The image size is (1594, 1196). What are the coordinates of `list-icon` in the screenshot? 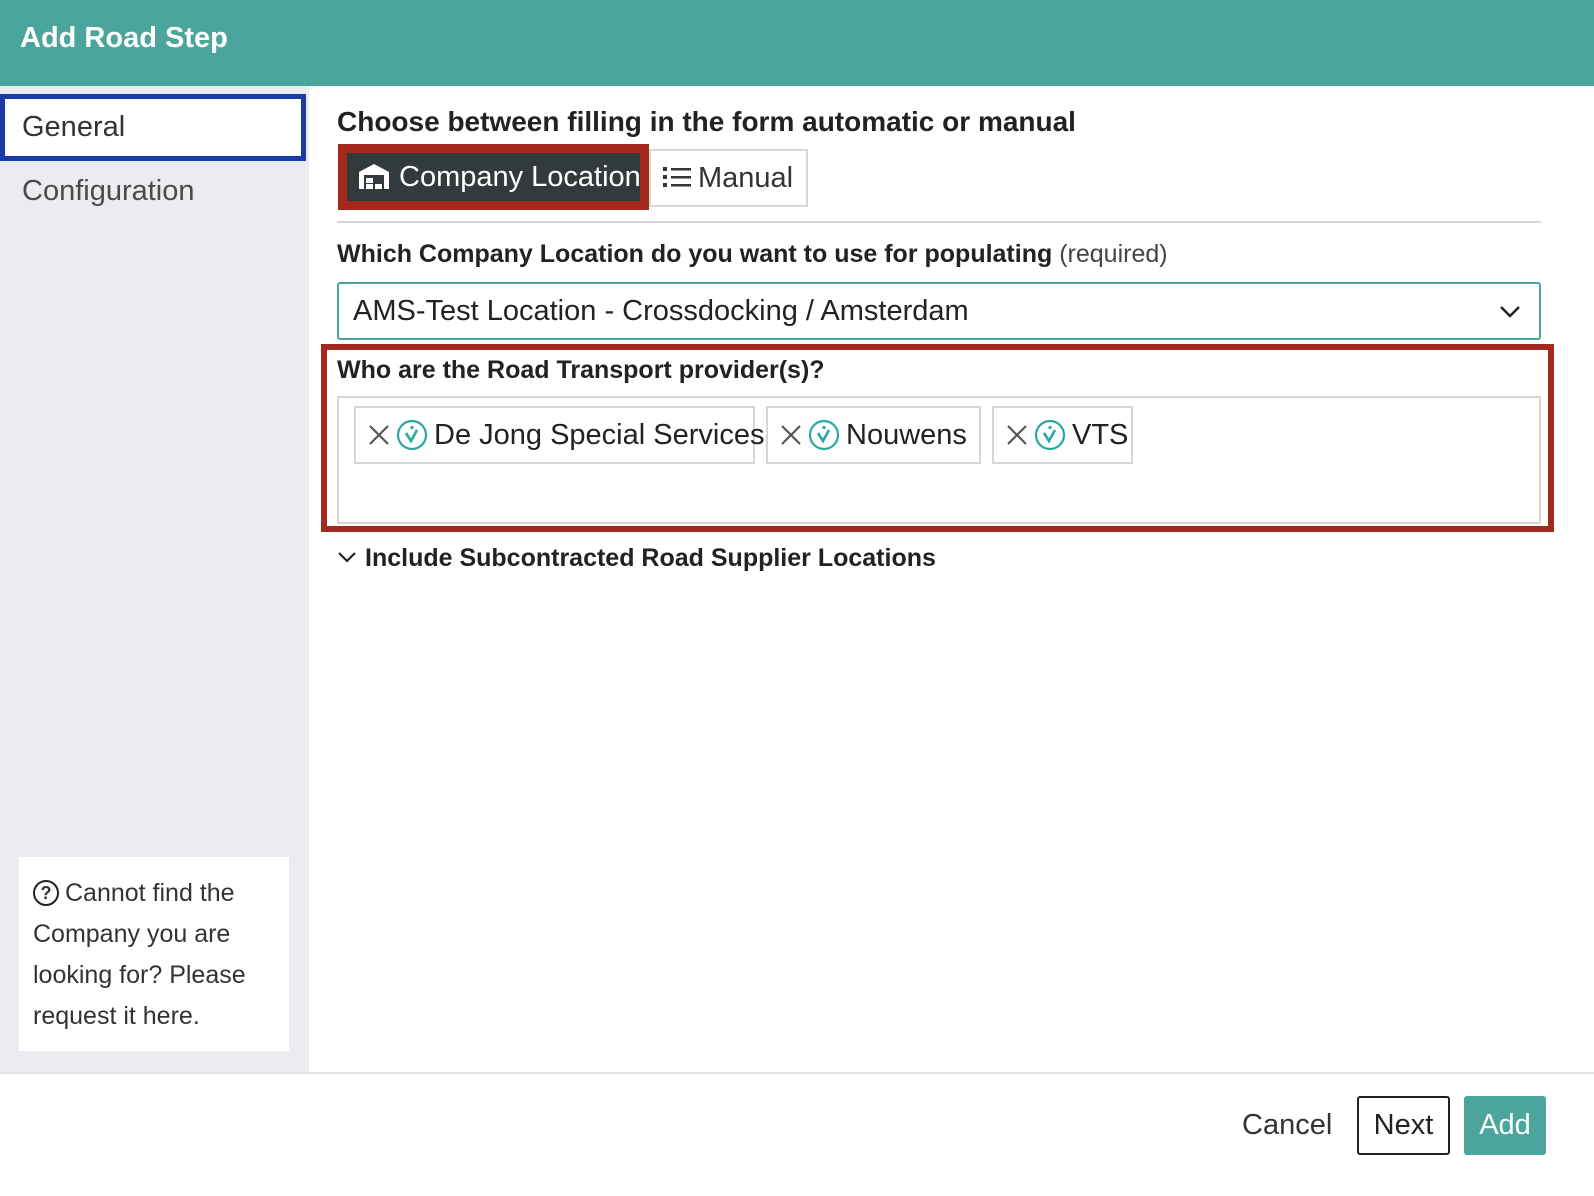 It's located at (677, 177).